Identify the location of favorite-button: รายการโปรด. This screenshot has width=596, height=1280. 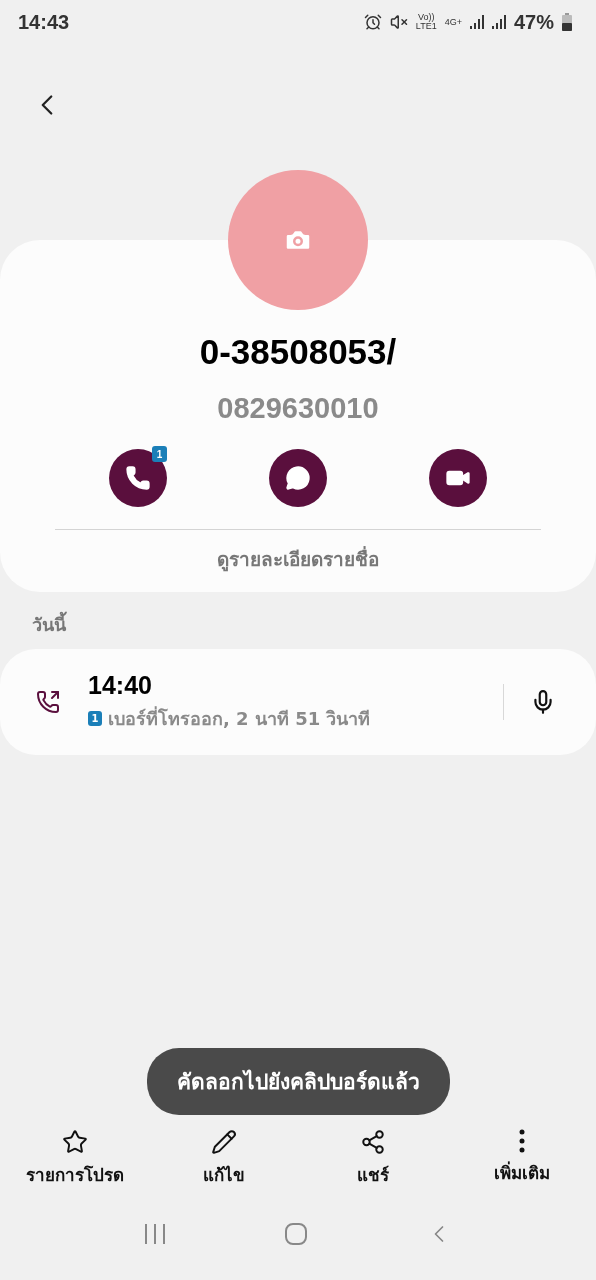
(74, 1158).